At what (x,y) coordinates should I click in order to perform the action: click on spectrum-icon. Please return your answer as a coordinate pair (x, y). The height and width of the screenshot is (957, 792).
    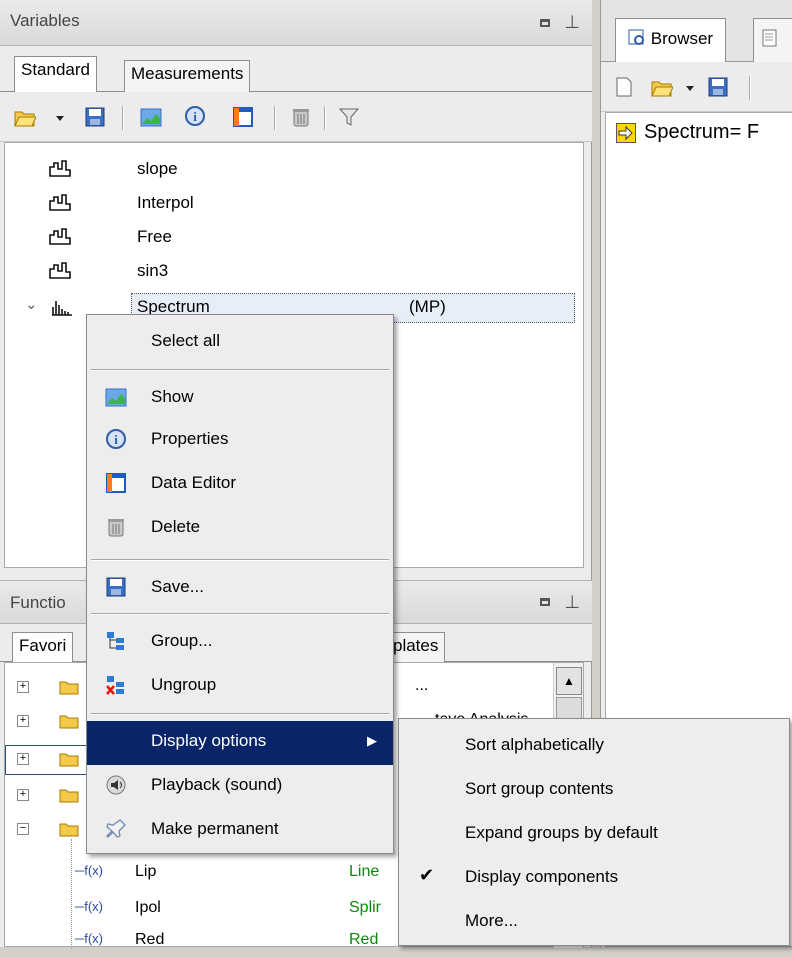
    Looking at the image, I should click on (62, 308).